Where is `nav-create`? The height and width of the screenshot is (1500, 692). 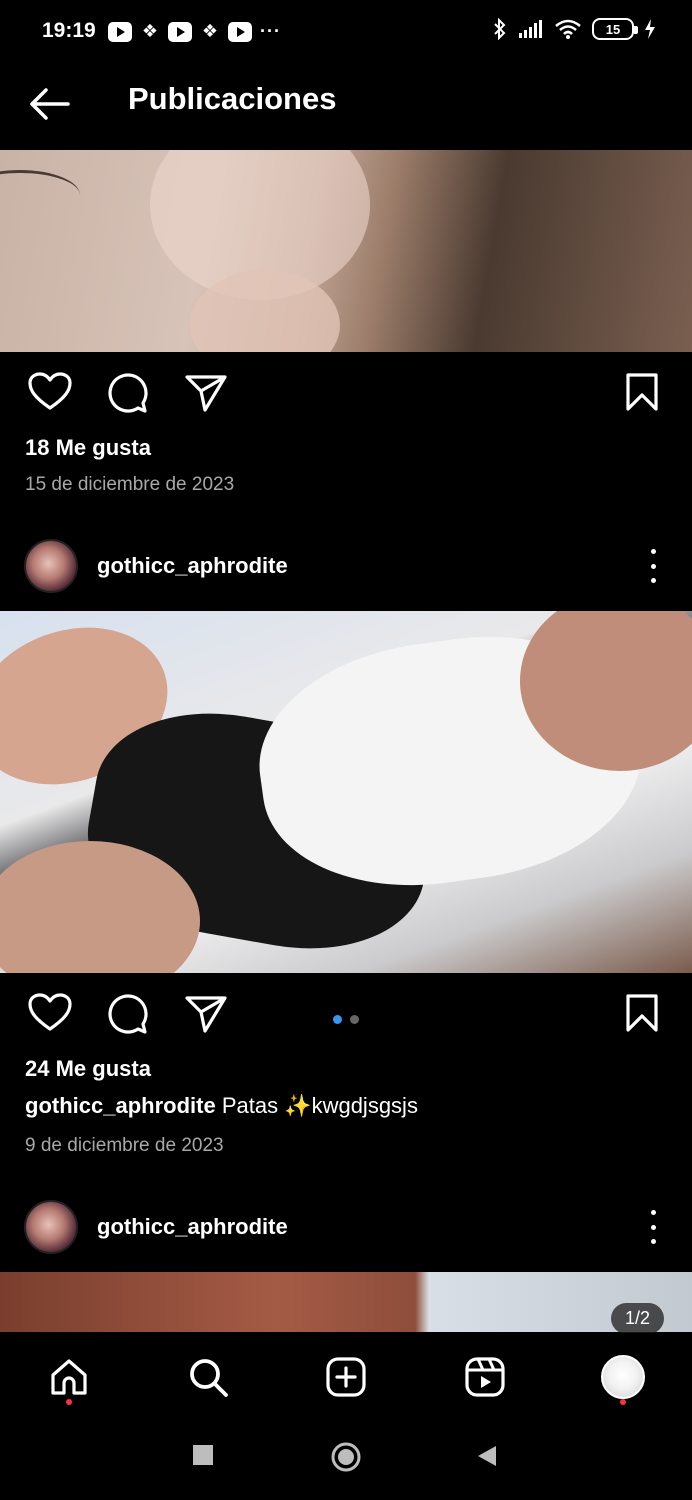
nav-create is located at coordinates (346, 1377).